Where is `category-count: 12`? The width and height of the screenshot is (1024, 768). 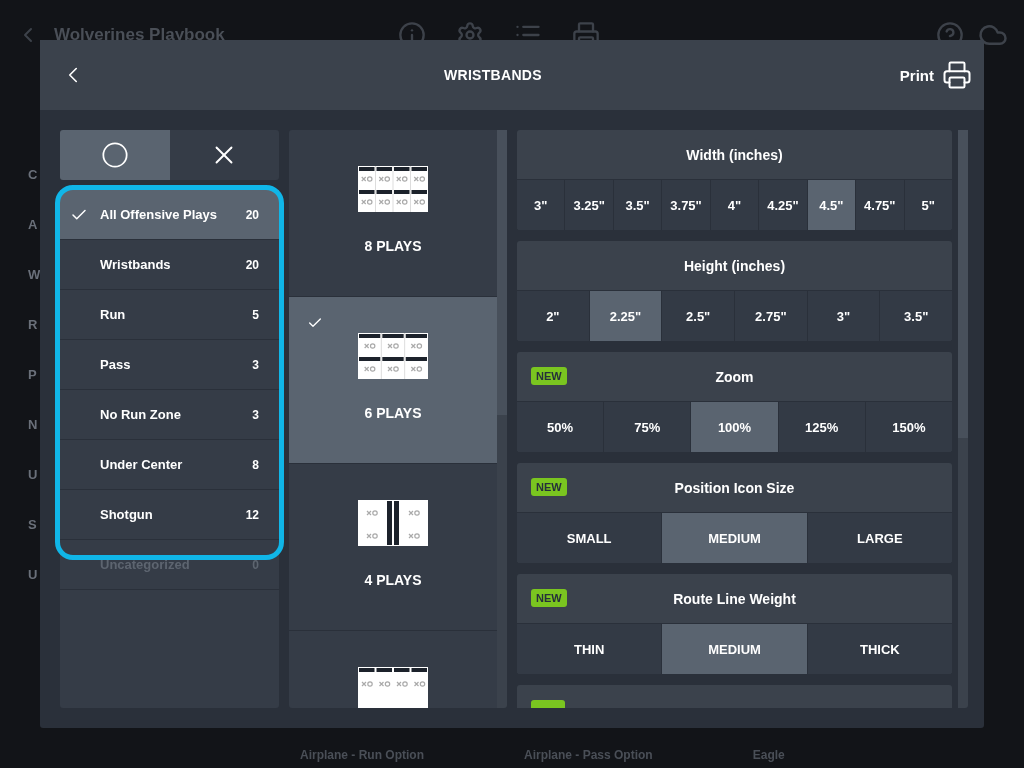
category-count: 12 is located at coordinates (252, 514).